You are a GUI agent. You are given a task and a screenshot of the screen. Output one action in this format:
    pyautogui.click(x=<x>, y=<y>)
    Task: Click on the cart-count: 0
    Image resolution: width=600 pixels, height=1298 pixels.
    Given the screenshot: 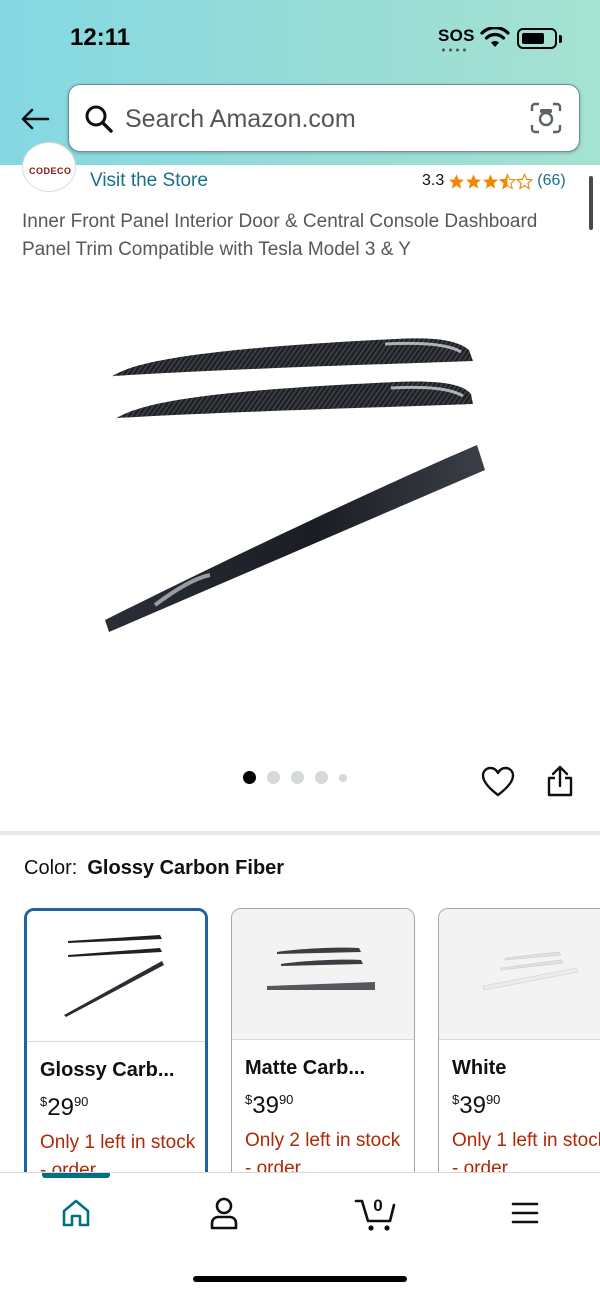 What is the action you would take?
    pyautogui.click(x=377, y=1205)
    